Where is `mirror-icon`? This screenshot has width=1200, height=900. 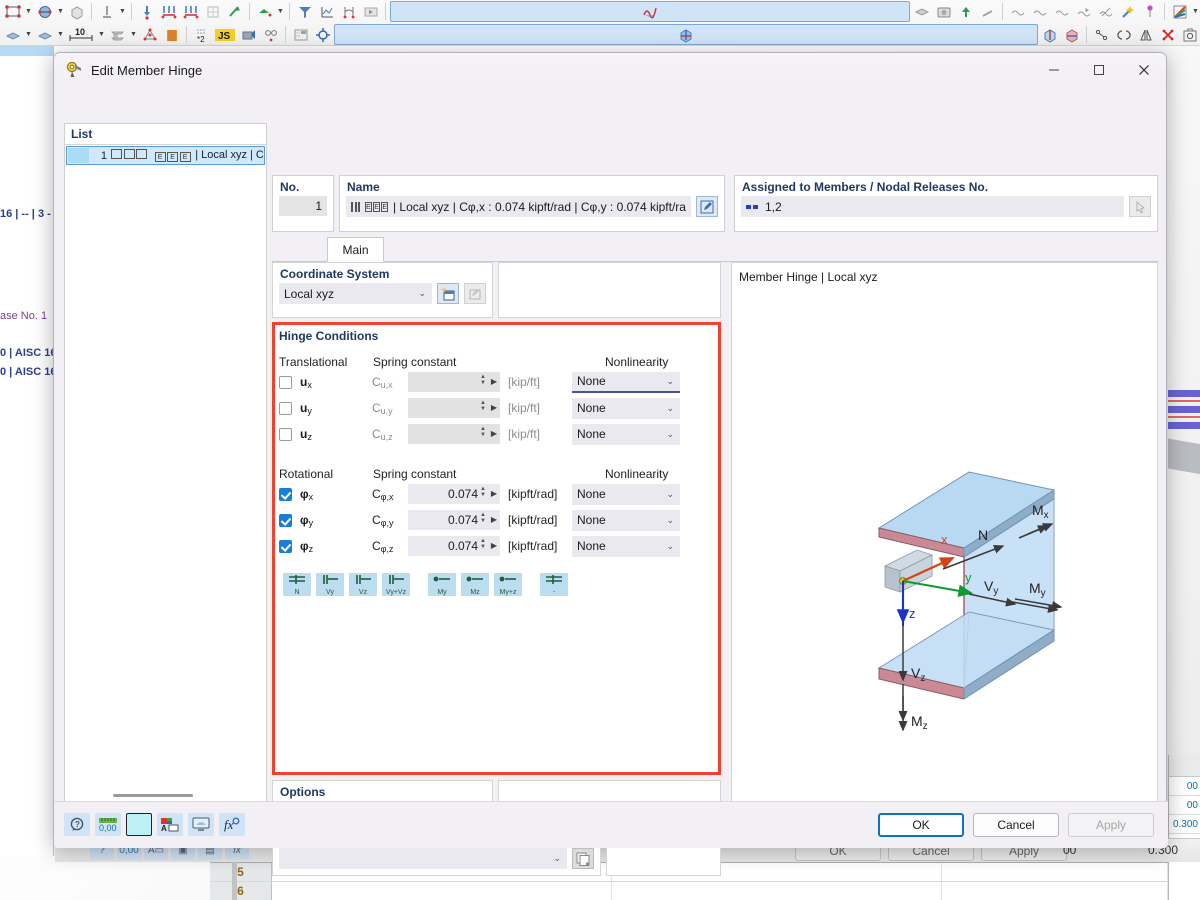
mirror-icon is located at coordinates (1145, 34).